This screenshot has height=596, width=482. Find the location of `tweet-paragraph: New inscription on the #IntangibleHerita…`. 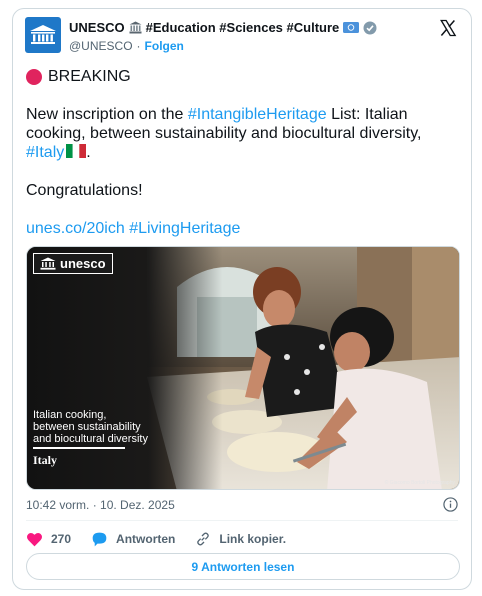

tweet-paragraph: New inscription on the #IntangibleHerita… is located at coordinates (246, 133).